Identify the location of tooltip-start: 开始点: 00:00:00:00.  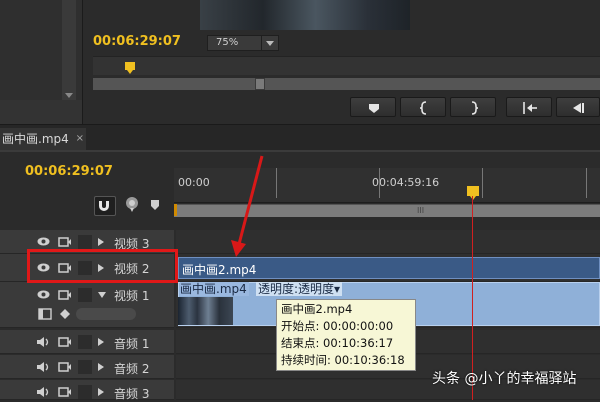
(337, 326).